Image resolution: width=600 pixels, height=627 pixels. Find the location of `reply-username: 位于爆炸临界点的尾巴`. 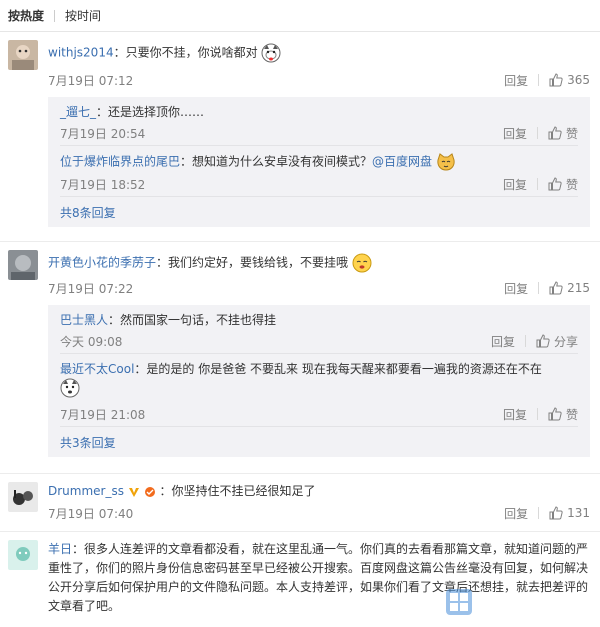

reply-username: 位于爆炸临界点的尾巴 is located at coordinates (120, 162).